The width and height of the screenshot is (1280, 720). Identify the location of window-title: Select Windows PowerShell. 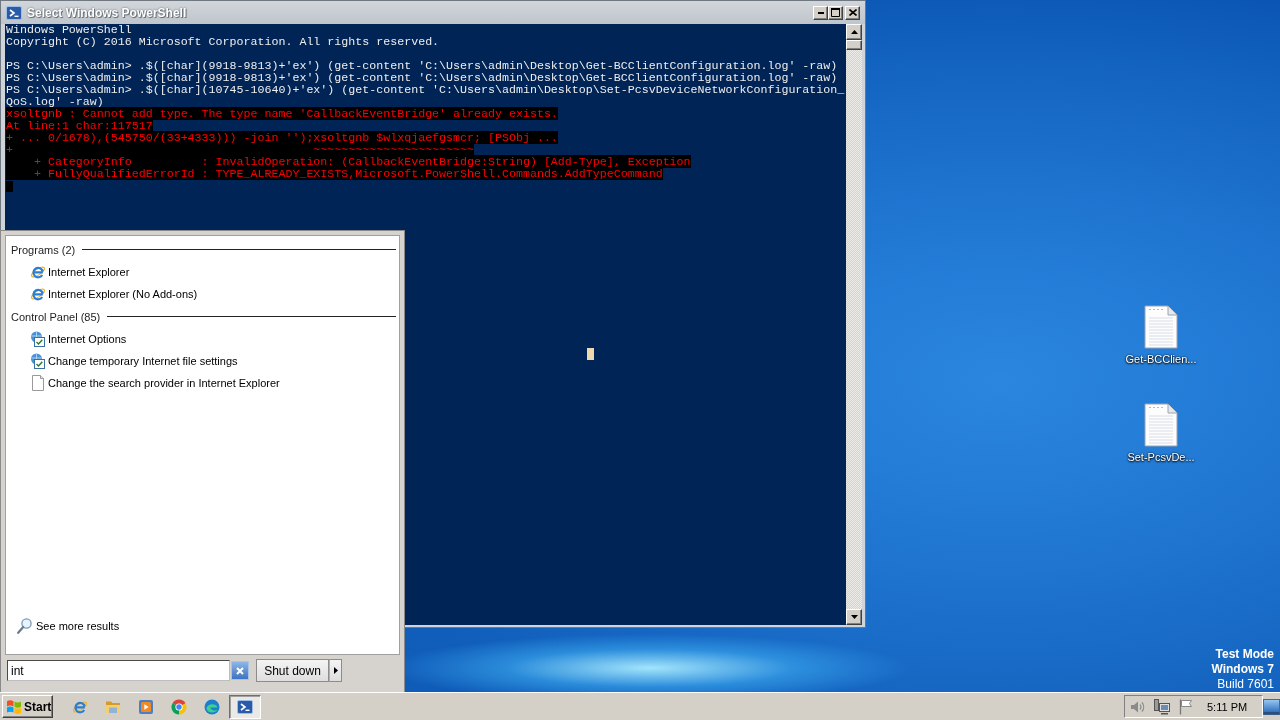
(107, 12).